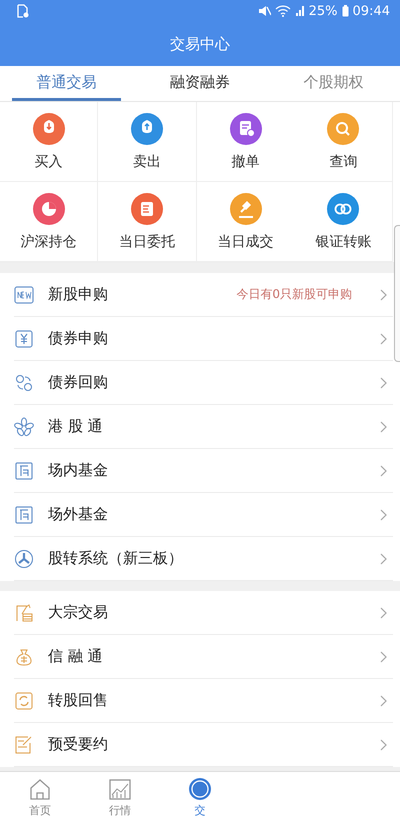 This screenshot has height=822, width=400. What do you see at coordinates (24, 294) in the screenshot?
I see `new-badge-icon` at bounding box center [24, 294].